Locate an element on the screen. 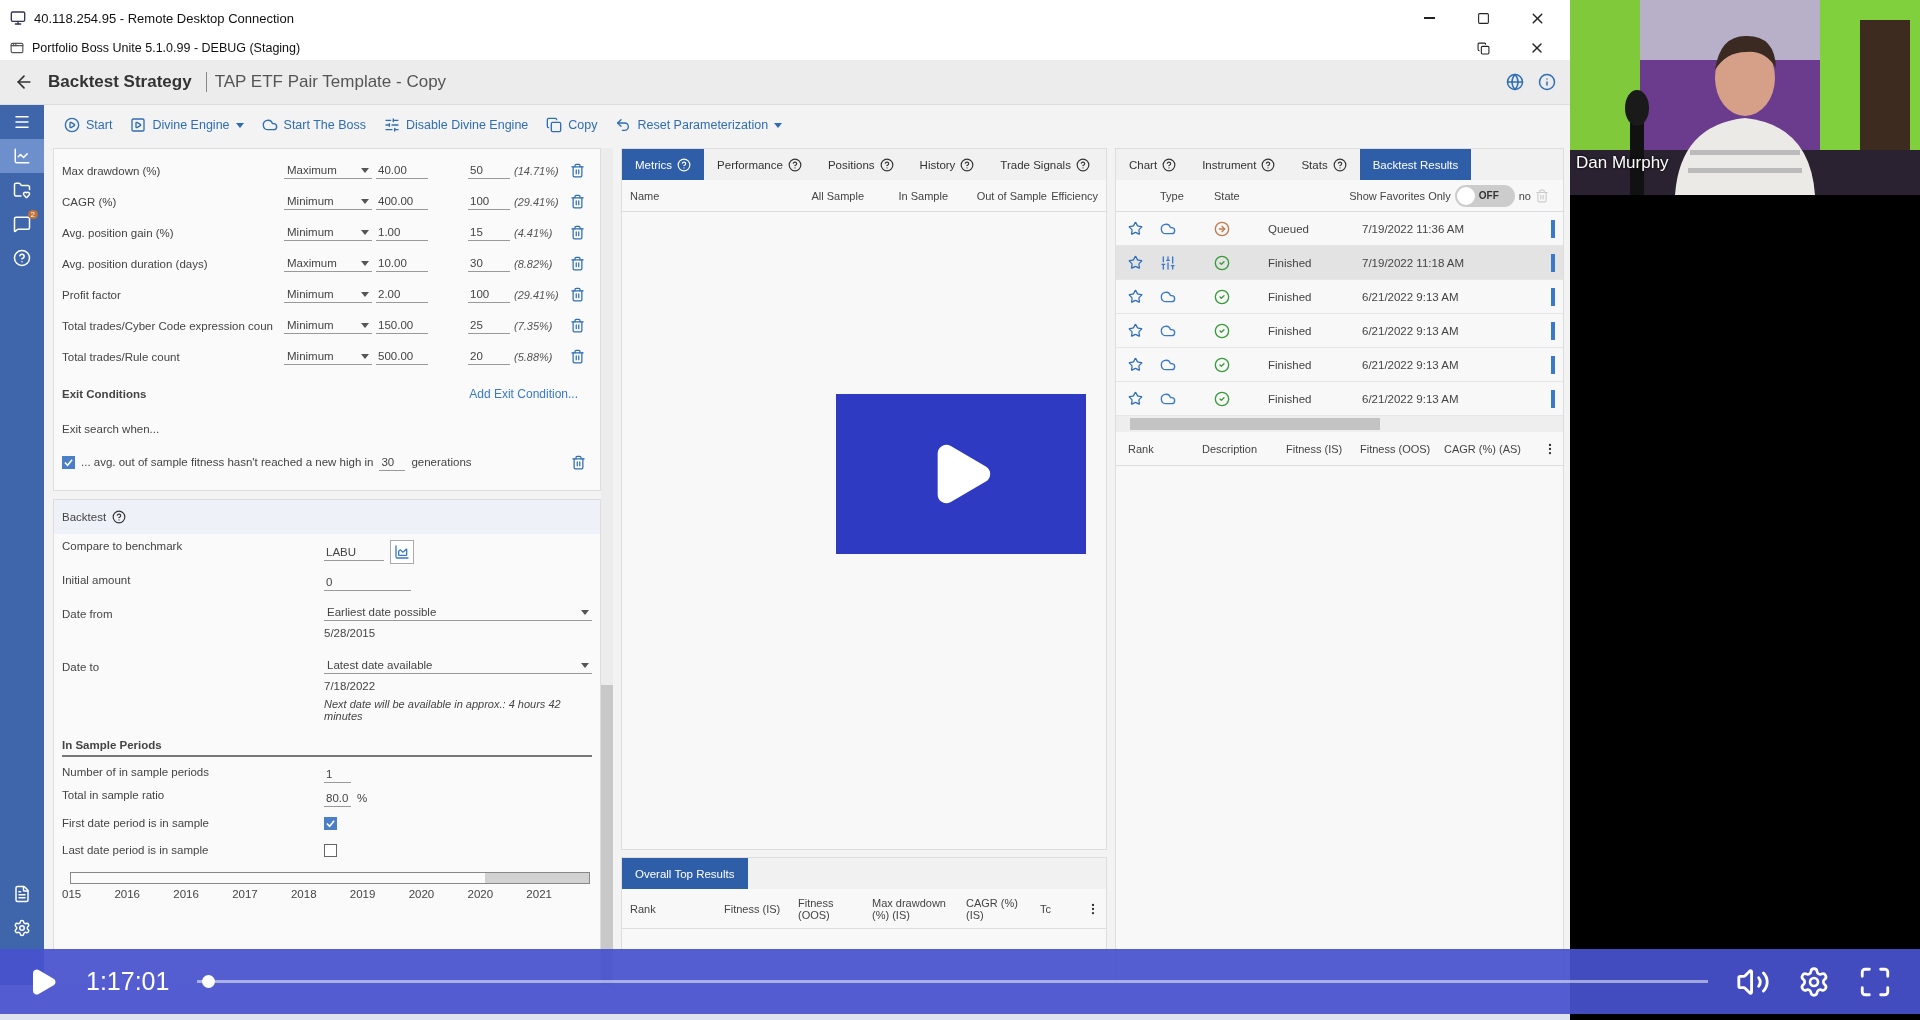 This screenshot has height=1020, width=1920. chart-icon is located at coordinates (22, 156).